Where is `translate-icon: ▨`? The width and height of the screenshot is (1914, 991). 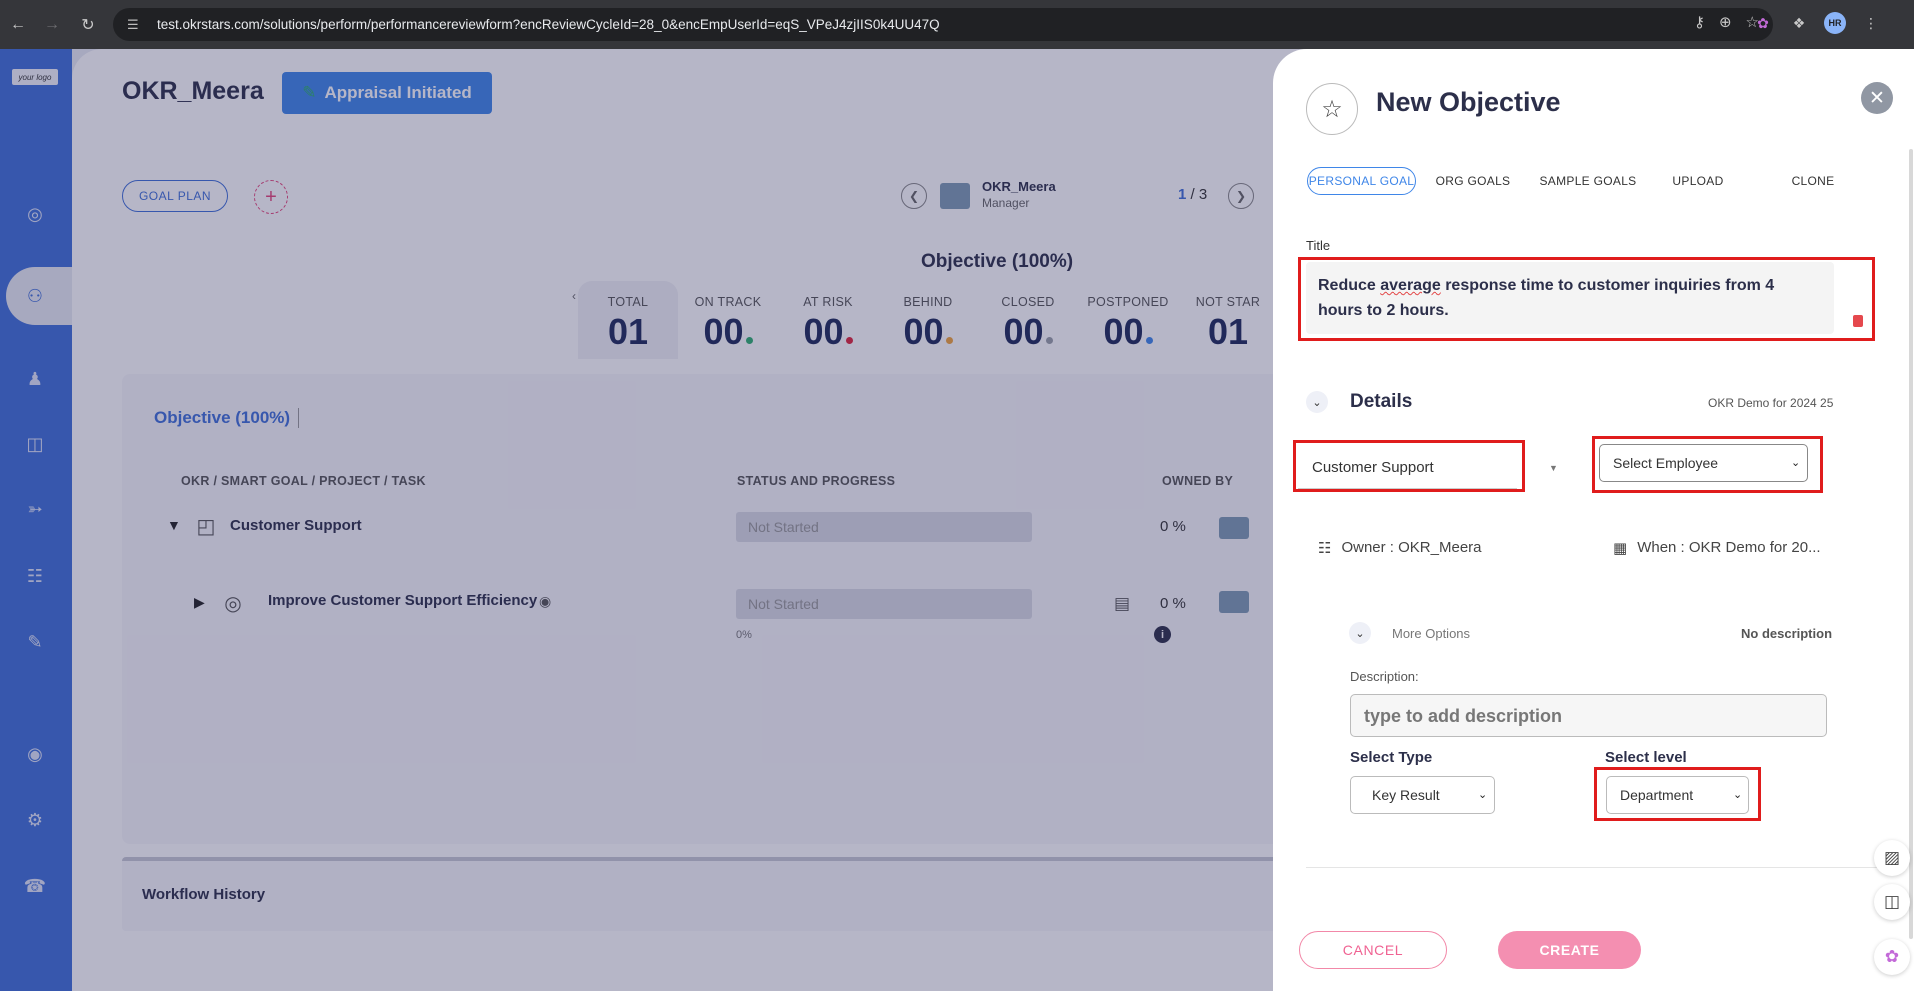
translate-icon: ▨ is located at coordinates (1892, 858).